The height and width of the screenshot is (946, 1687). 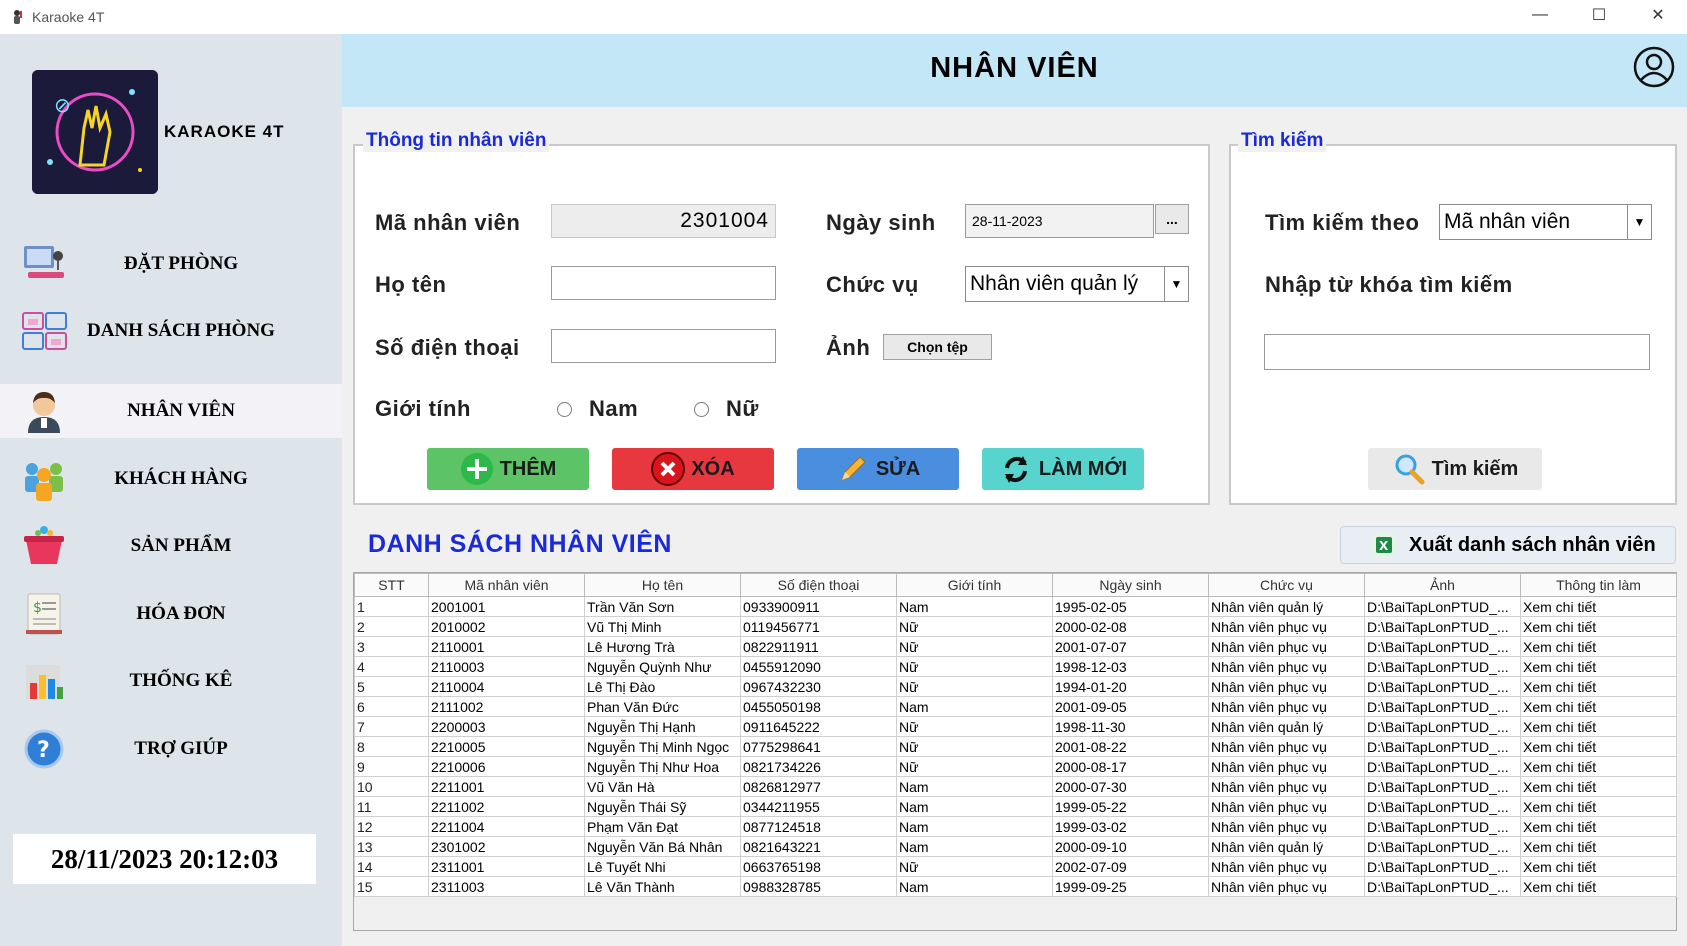 I want to click on refresh-button-label: LÀM MỚI, so click(x=1083, y=468).